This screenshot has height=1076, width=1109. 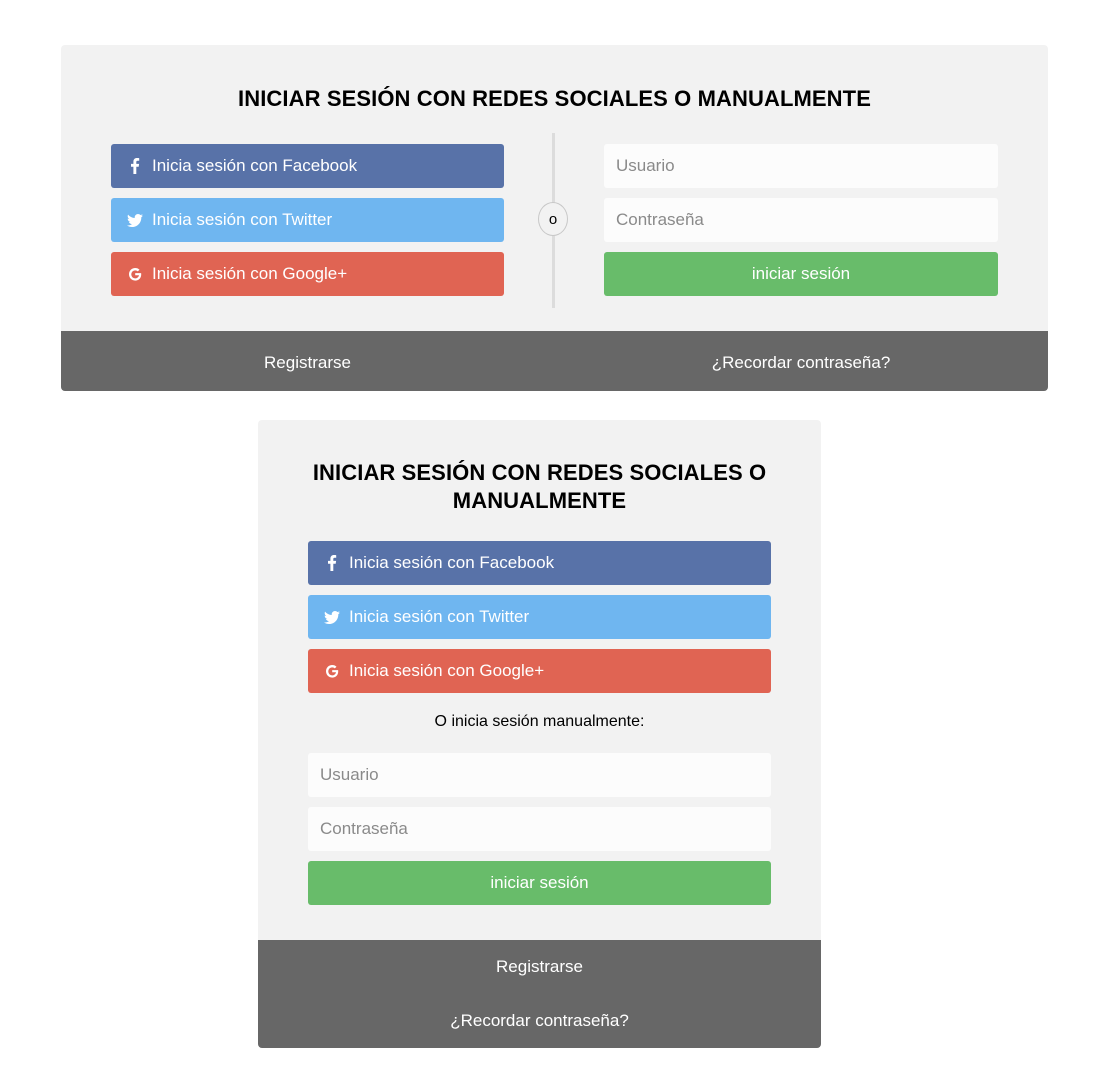 I want to click on or-divider: o, so click(x=553, y=219).